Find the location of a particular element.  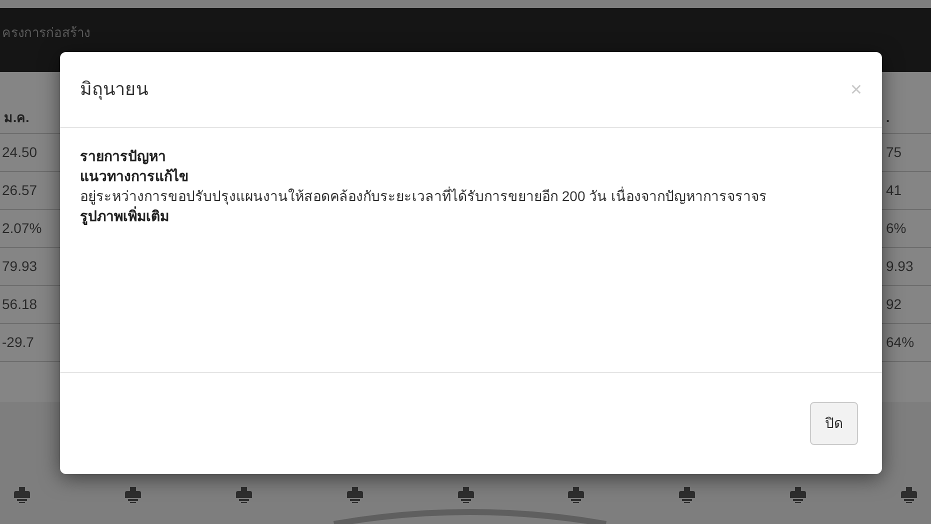

table-cell-text: 41 is located at coordinates (894, 190).